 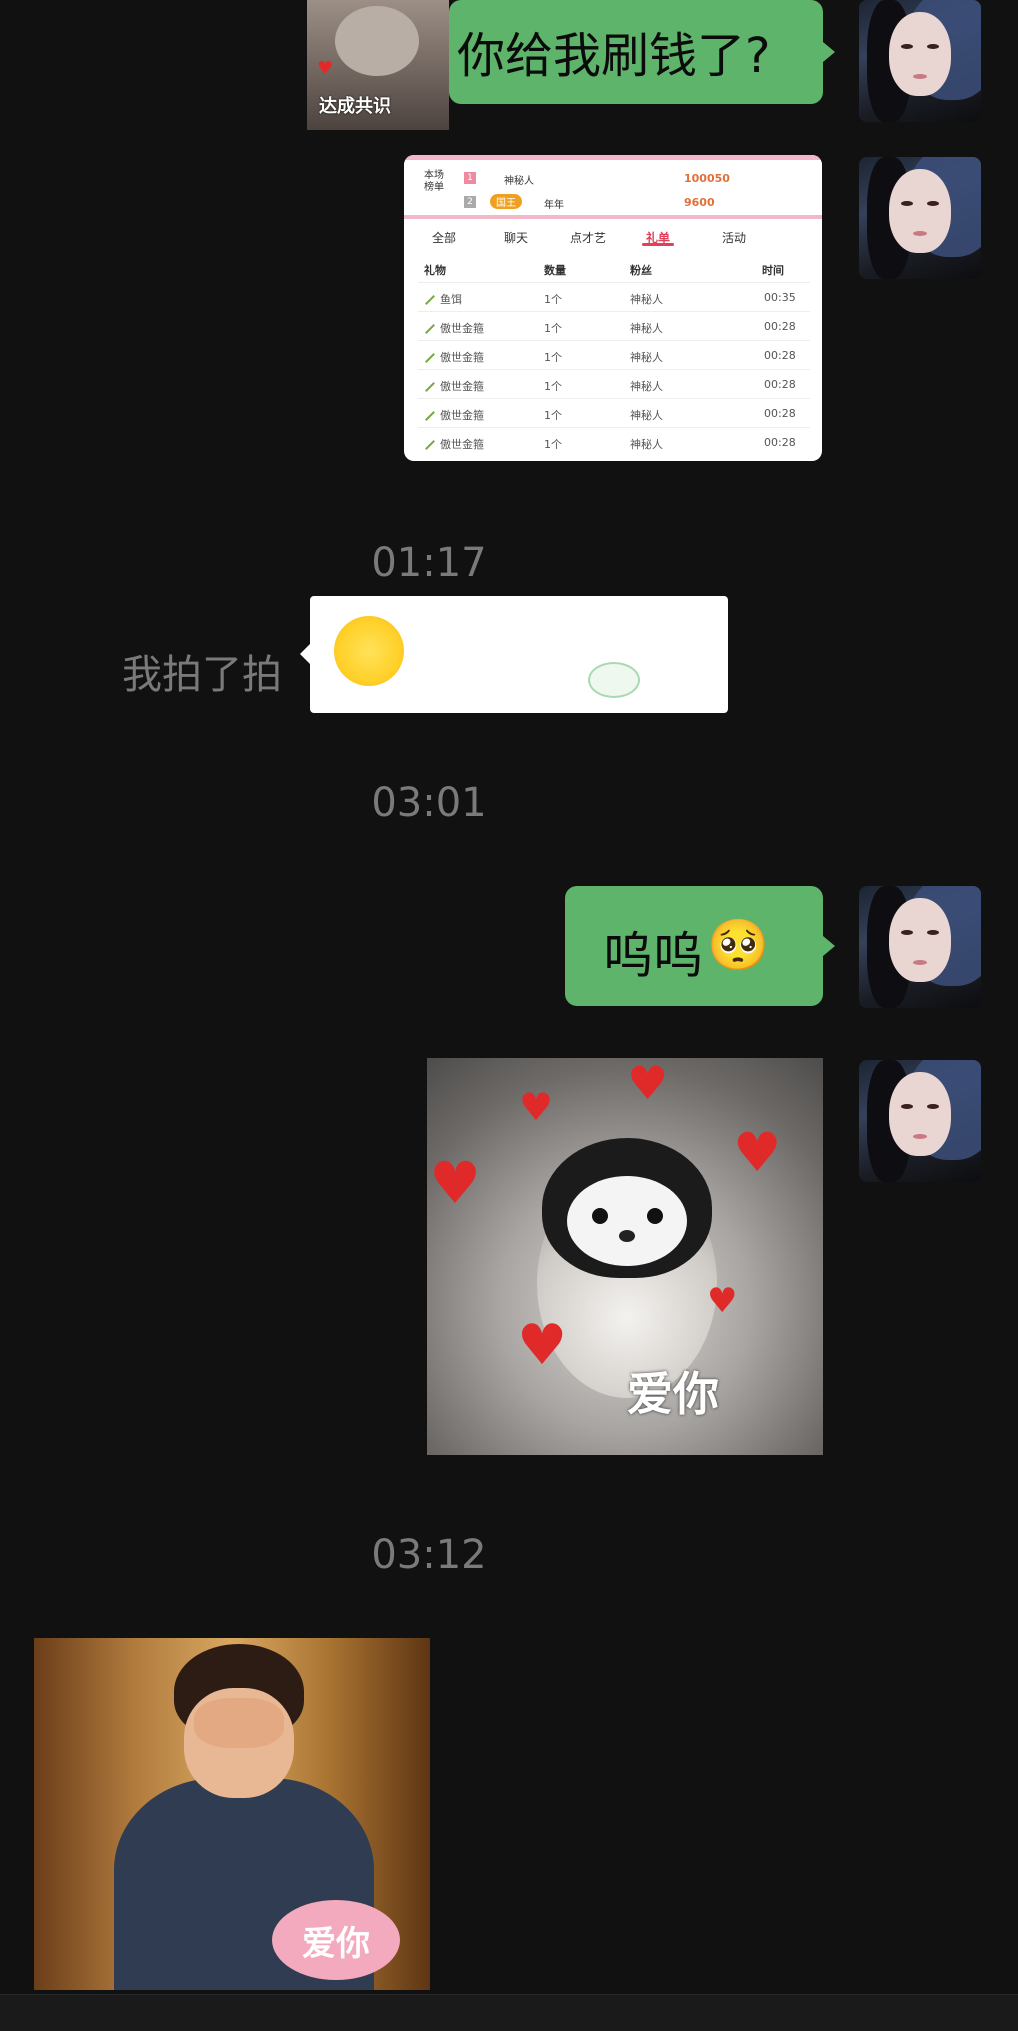 What do you see at coordinates (509, 2012) in the screenshot?
I see `input-bar` at bounding box center [509, 2012].